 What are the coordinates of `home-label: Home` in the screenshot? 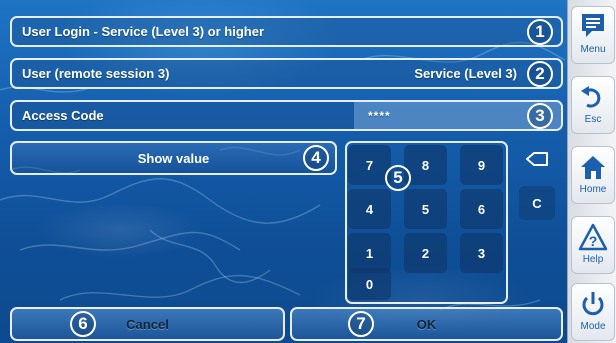 It's located at (593, 189).